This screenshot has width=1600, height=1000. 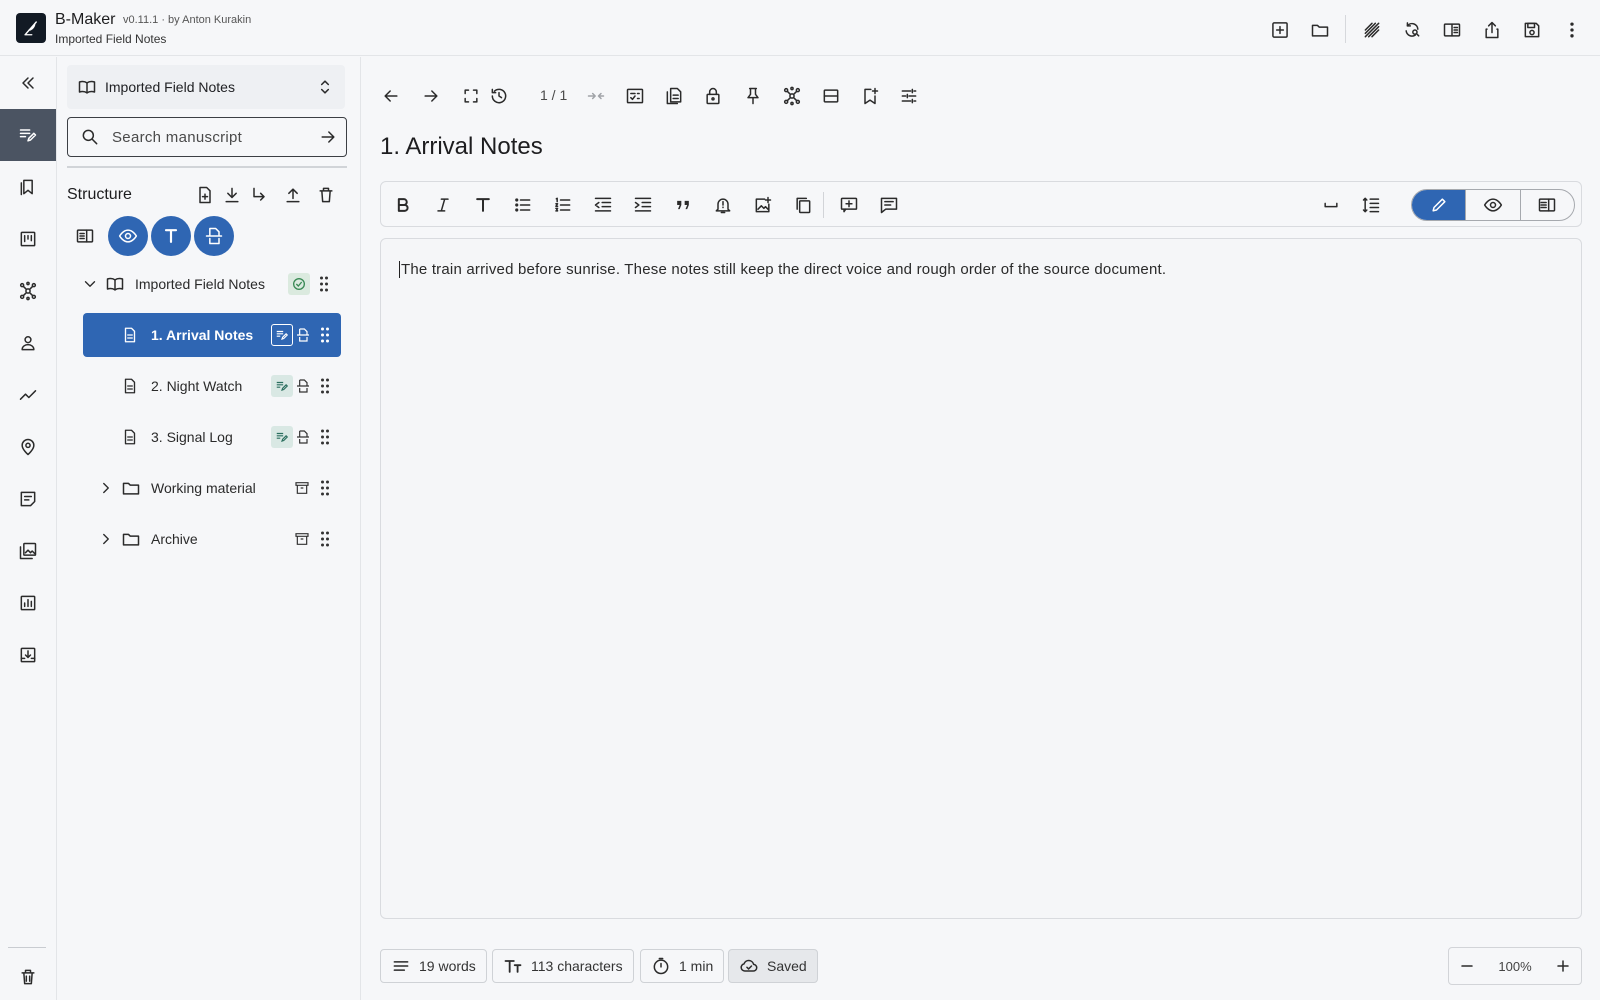 I want to click on zoom-out-button, so click(x=1467, y=966).